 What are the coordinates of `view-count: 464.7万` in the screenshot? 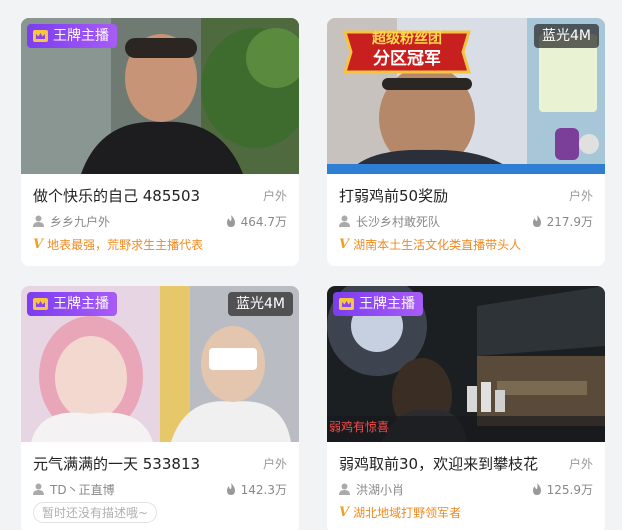 It's located at (256, 221).